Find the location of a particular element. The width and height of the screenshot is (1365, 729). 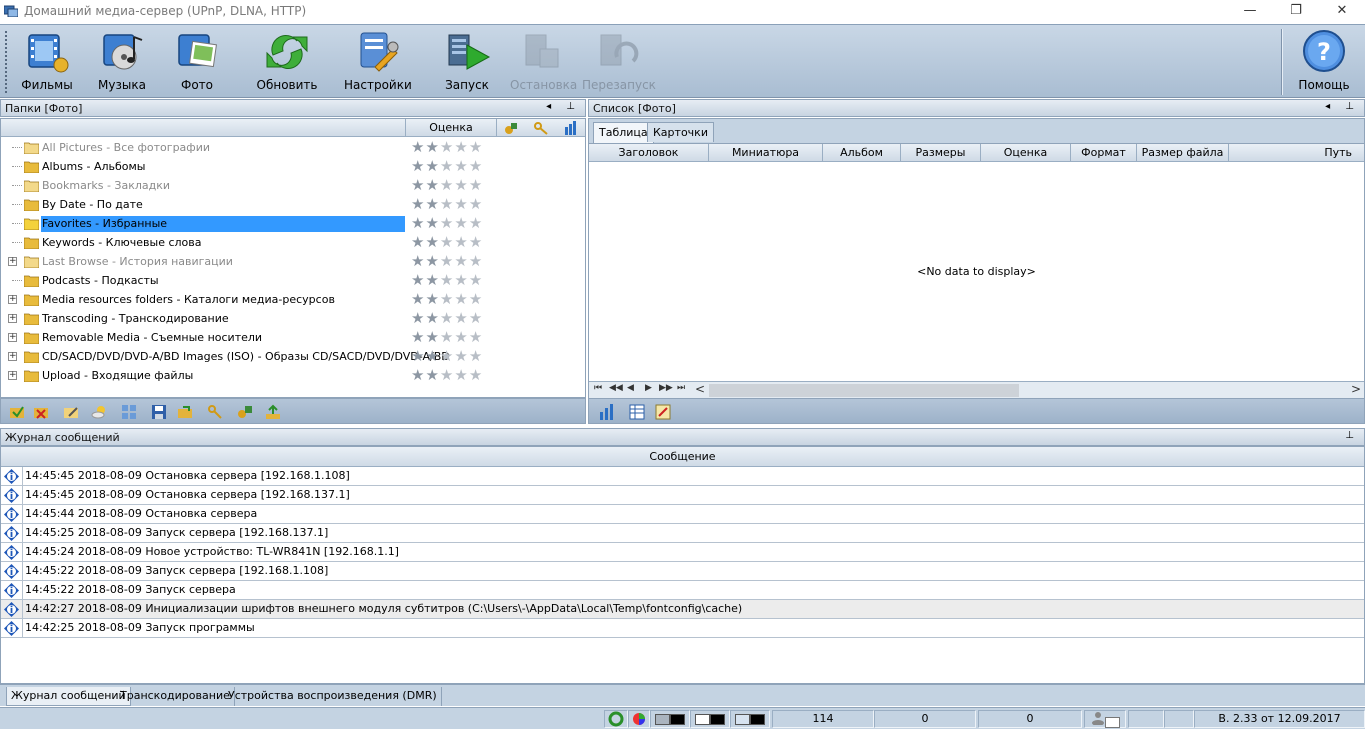

tree-item-label: Keywords - Ключевые слова is located at coordinates (122, 243).